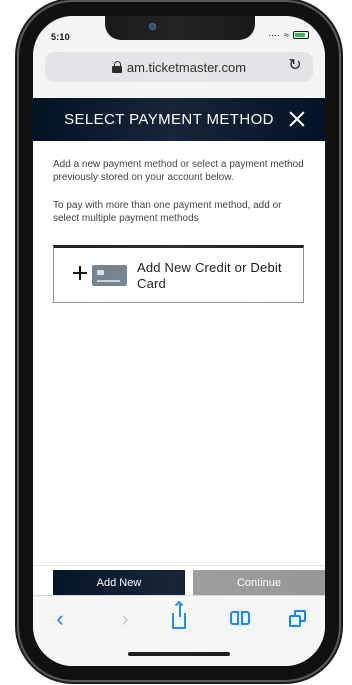 This screenshot has width=352, height=685. I want to click on bottom-actions: Add New Continue, so click(179, 580).